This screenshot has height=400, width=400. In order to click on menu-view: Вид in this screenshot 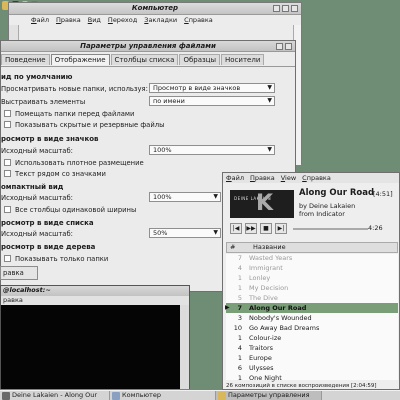, I will do `click(94, 20)`.